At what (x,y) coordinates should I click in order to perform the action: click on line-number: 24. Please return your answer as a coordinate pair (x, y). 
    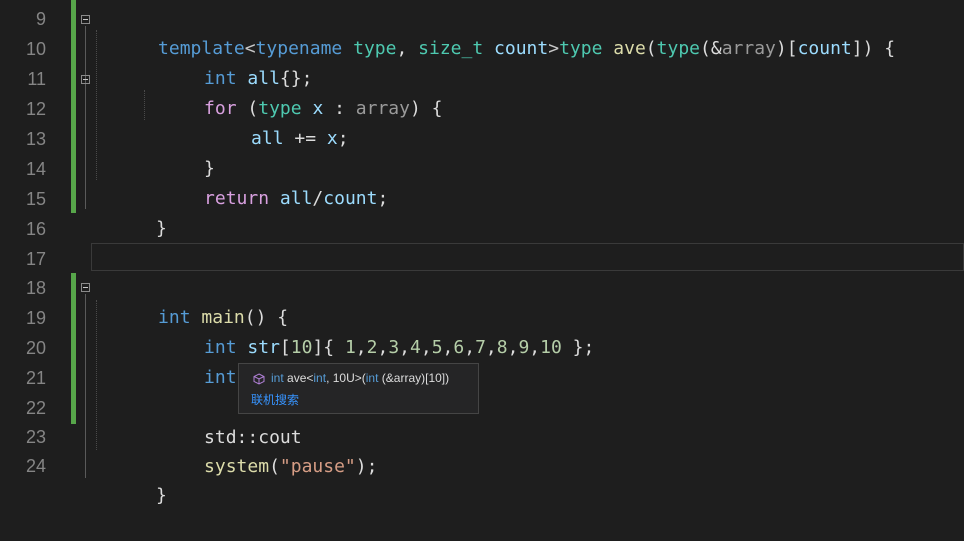
    Looking at the image, I should click on (35, 466).